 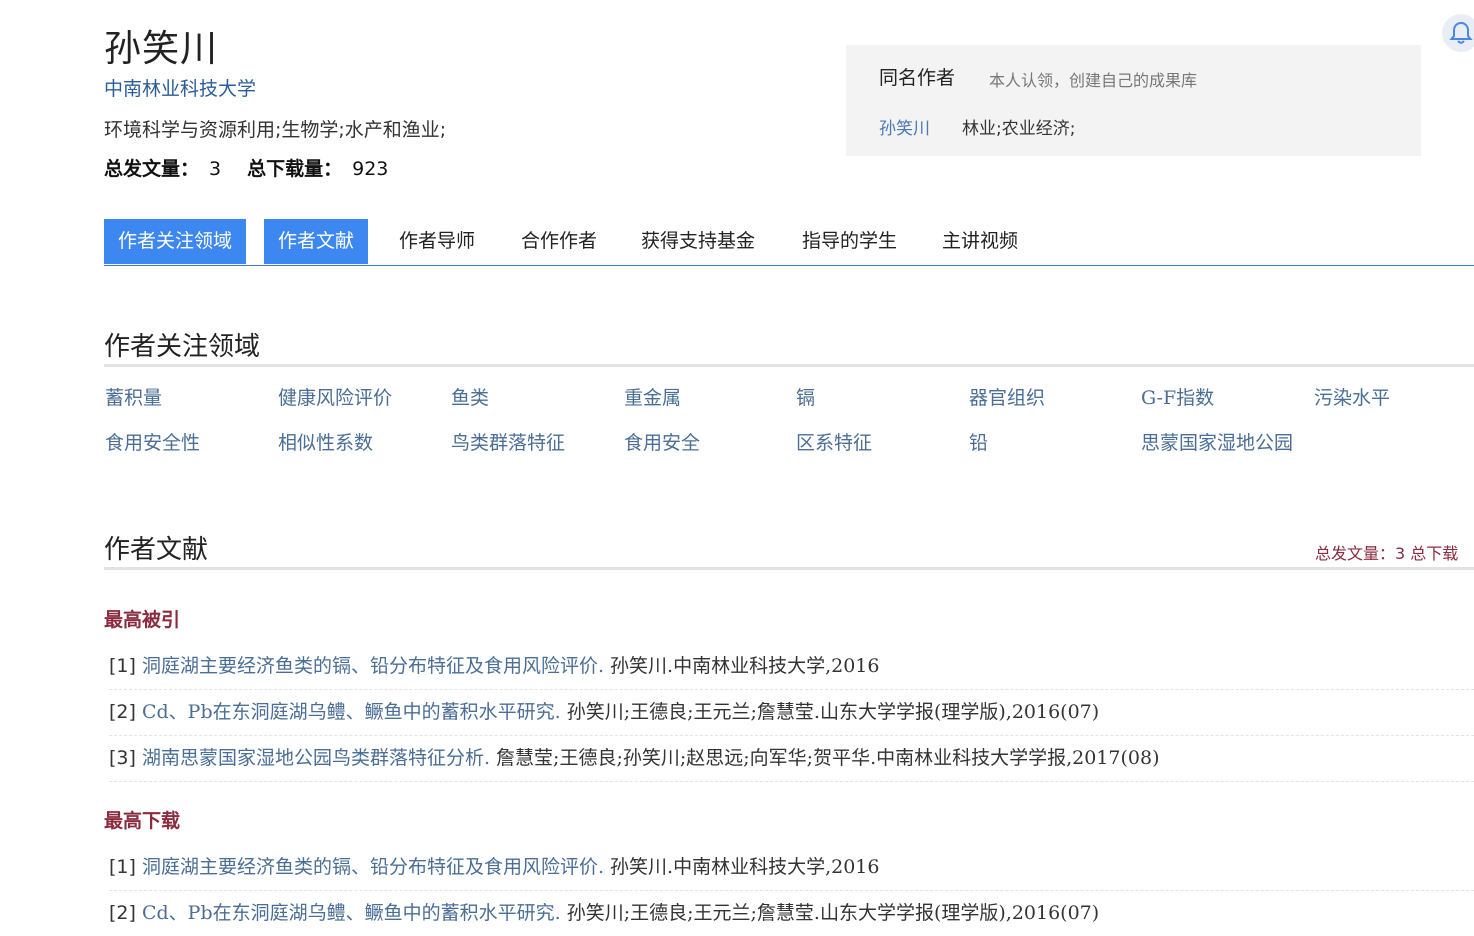 I want to click on focus-divider, so click(x=789, y=365).